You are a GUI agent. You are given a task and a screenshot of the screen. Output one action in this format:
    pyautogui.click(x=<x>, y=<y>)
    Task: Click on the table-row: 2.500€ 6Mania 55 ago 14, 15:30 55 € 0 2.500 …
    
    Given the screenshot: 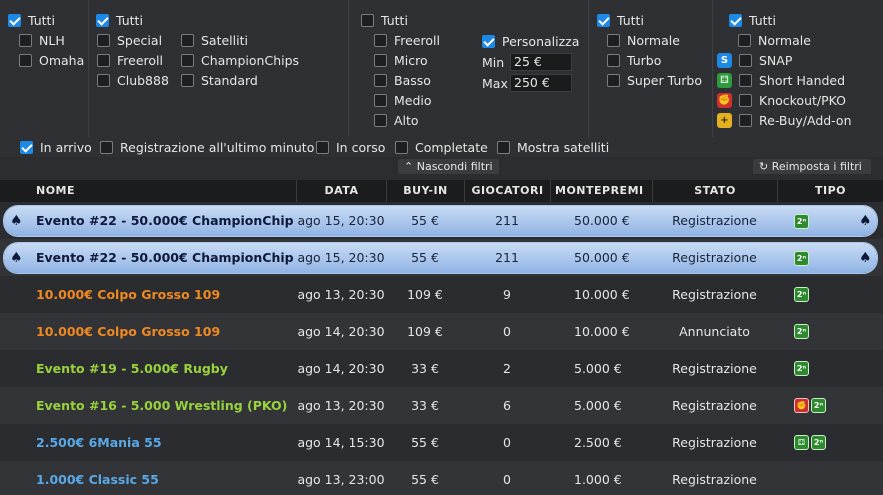 What is the action you would take?
    pyautogui.click(x=441, y=442)
    